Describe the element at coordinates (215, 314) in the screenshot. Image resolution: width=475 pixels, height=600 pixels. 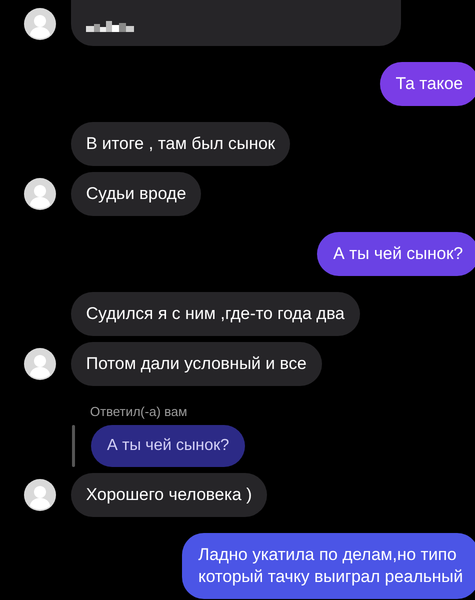
I see `message-bubble: Судился я с ним ,где-то года два` at that location.